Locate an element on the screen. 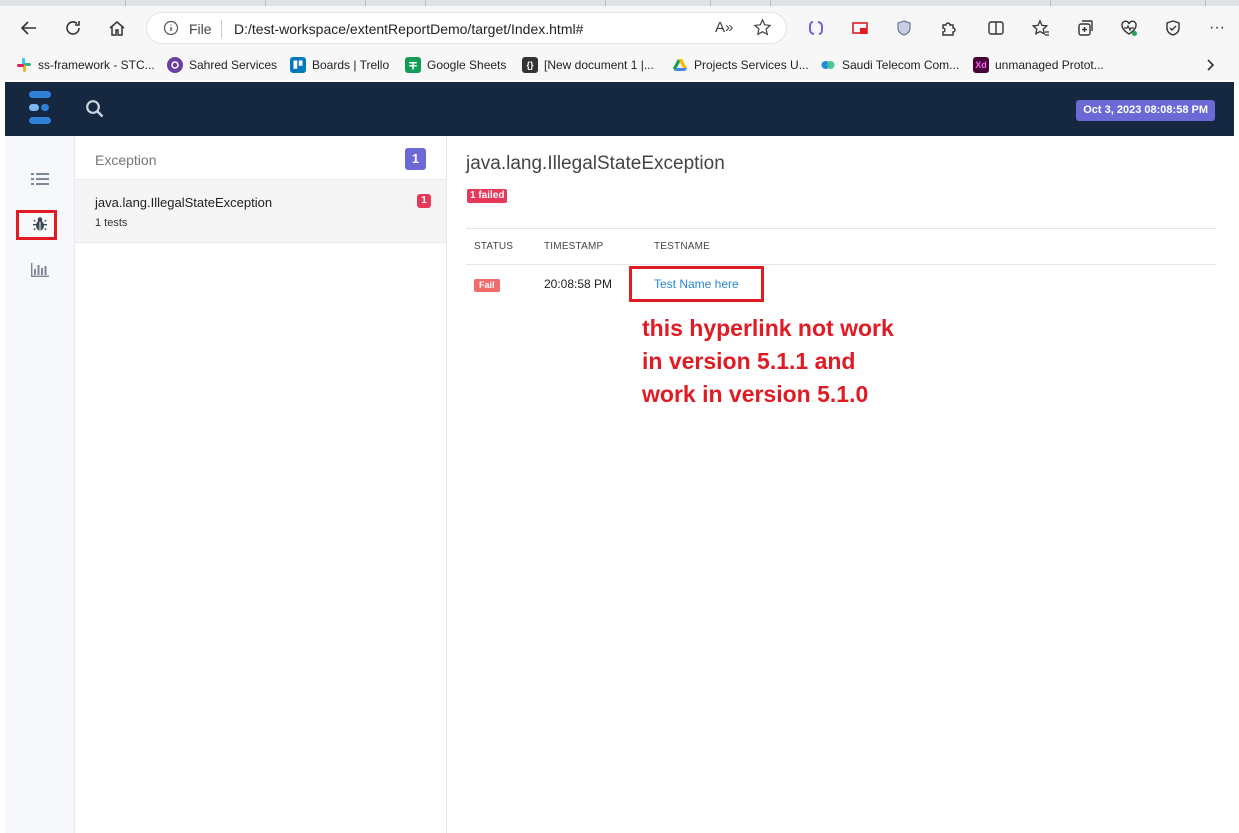 Image resolution: width=1239 pixels, height=833 pixels. xd-icon: Xd is located at coordinates (981, 65).